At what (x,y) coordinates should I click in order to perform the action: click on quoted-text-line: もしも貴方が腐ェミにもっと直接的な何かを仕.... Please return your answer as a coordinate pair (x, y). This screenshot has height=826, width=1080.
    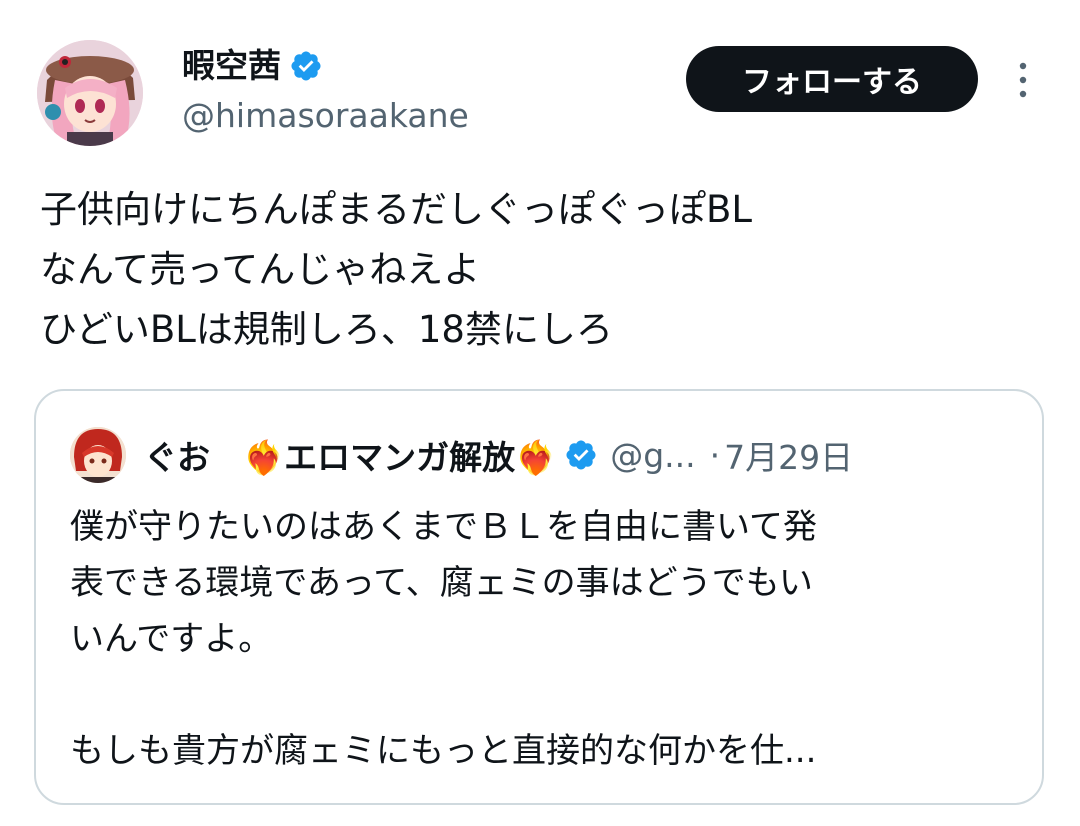
    Looking at the image, I should click on (443, 751).